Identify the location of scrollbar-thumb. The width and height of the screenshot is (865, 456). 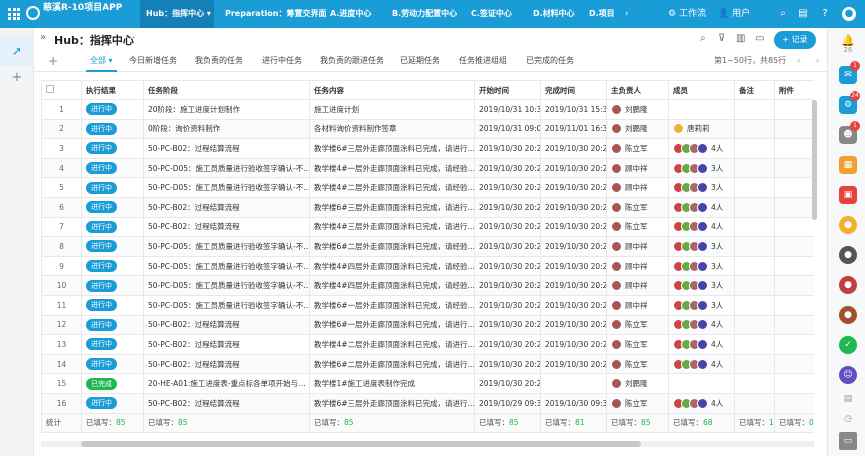
(361, 444).